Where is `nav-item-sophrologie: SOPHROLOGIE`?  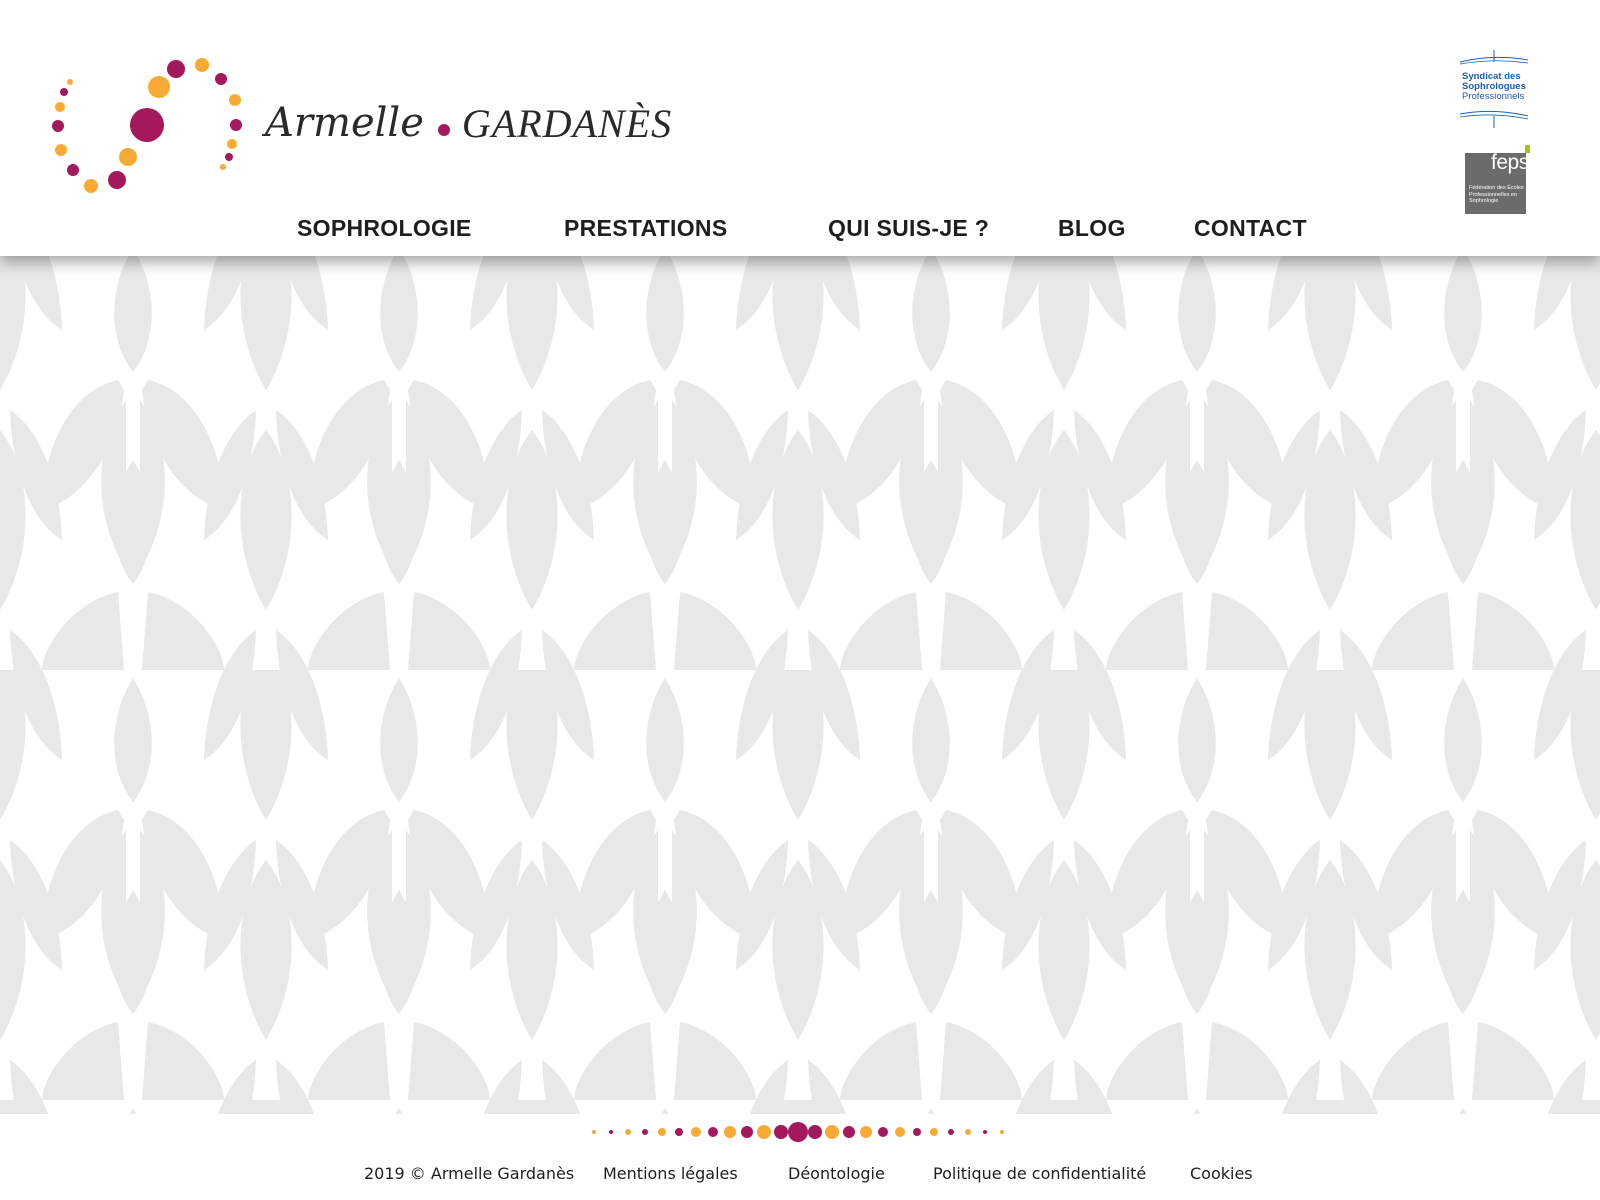 nav-item-sophrologie: SOPHROLOGIE is located at coordinates (384, 228).